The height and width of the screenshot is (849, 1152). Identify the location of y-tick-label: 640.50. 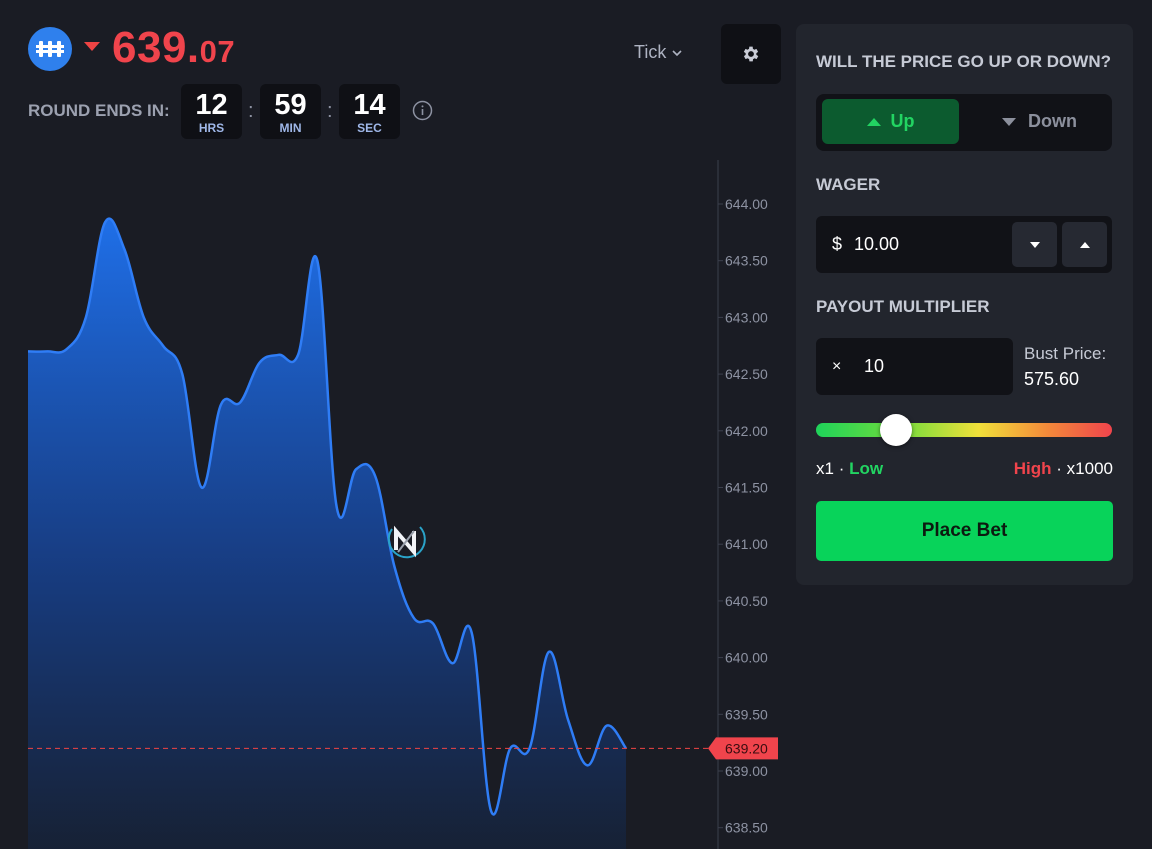
(746, 601).